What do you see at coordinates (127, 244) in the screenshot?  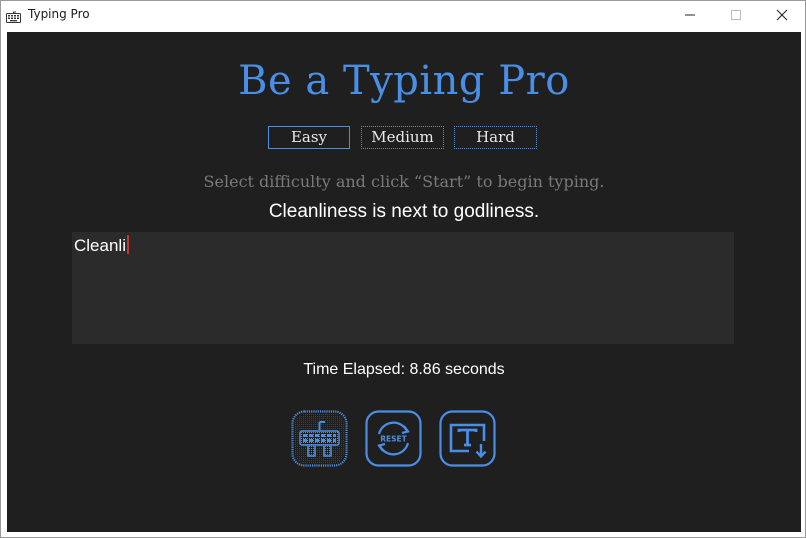 I see `text-caret` at bounding box center [127, 244].